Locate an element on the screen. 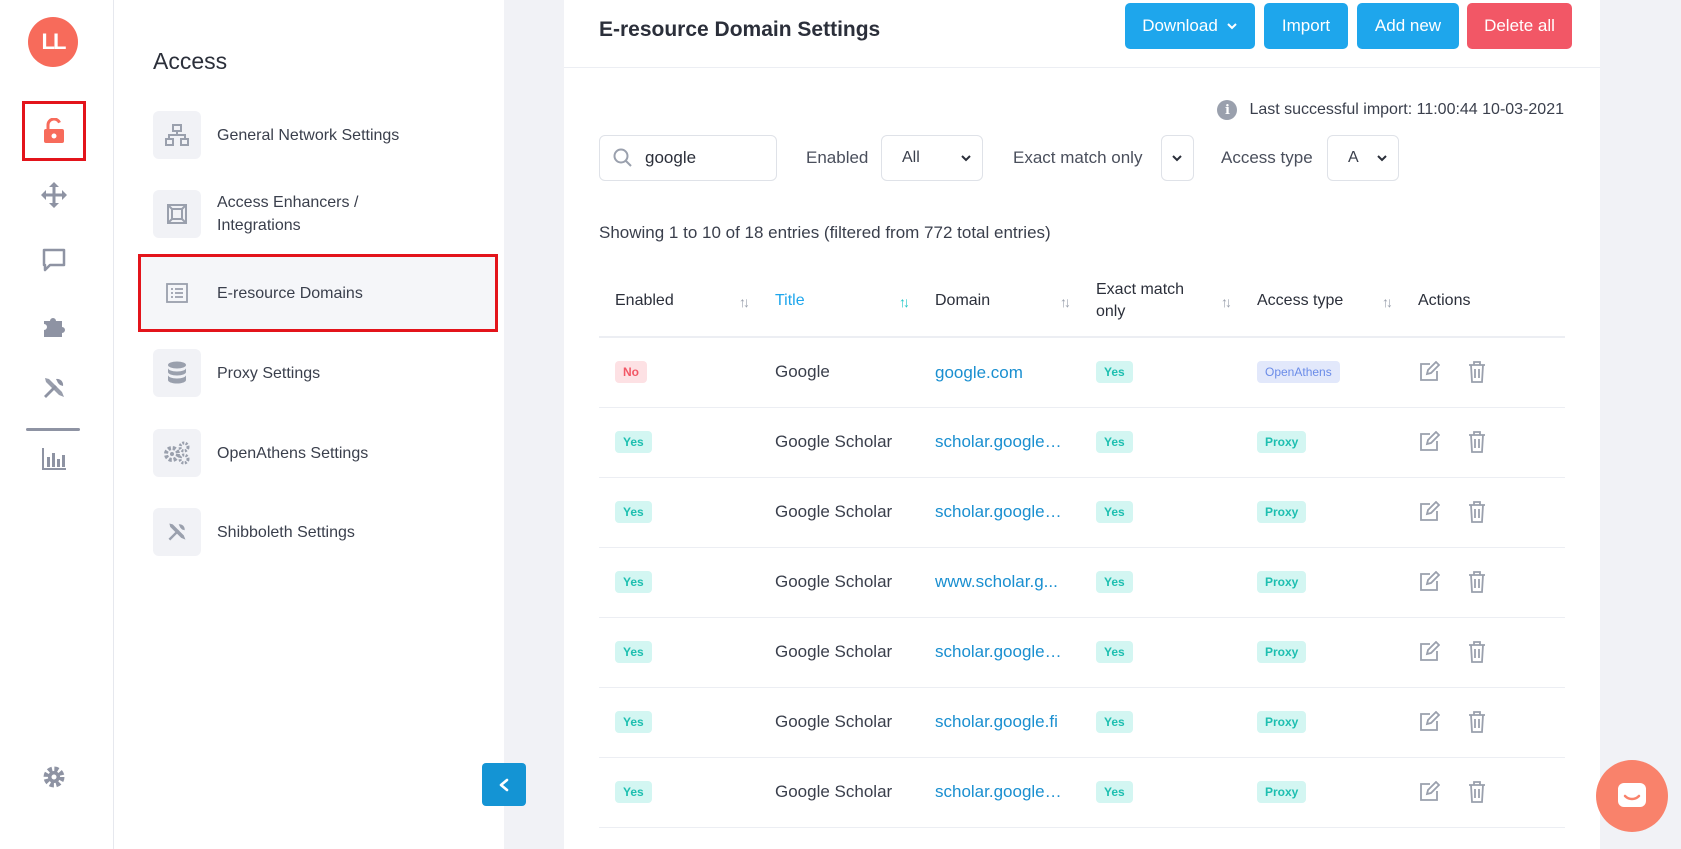  network-icon is located at coordinates (177, 135).